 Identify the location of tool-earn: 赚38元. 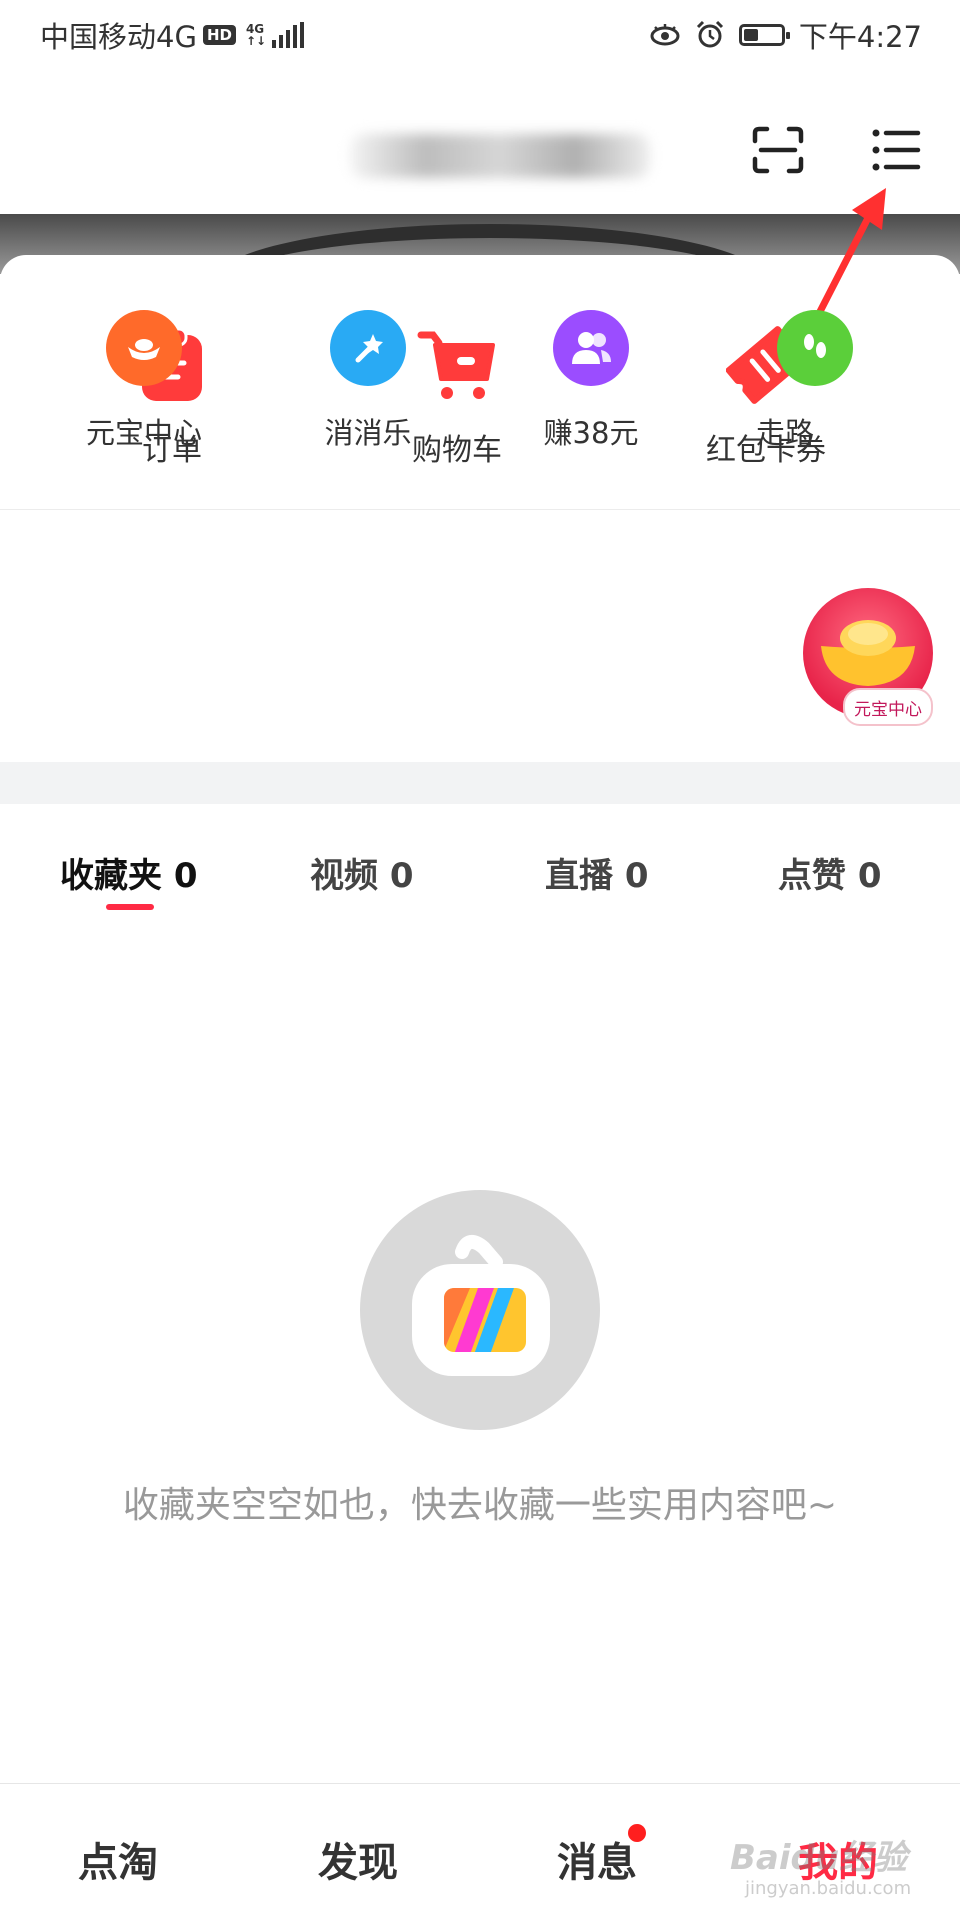
(591, 381).